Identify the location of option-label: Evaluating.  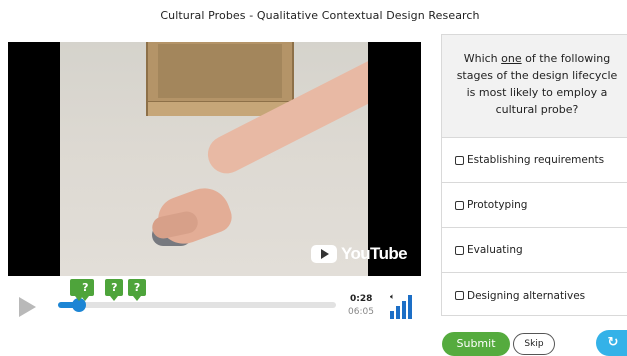
(495, 250).